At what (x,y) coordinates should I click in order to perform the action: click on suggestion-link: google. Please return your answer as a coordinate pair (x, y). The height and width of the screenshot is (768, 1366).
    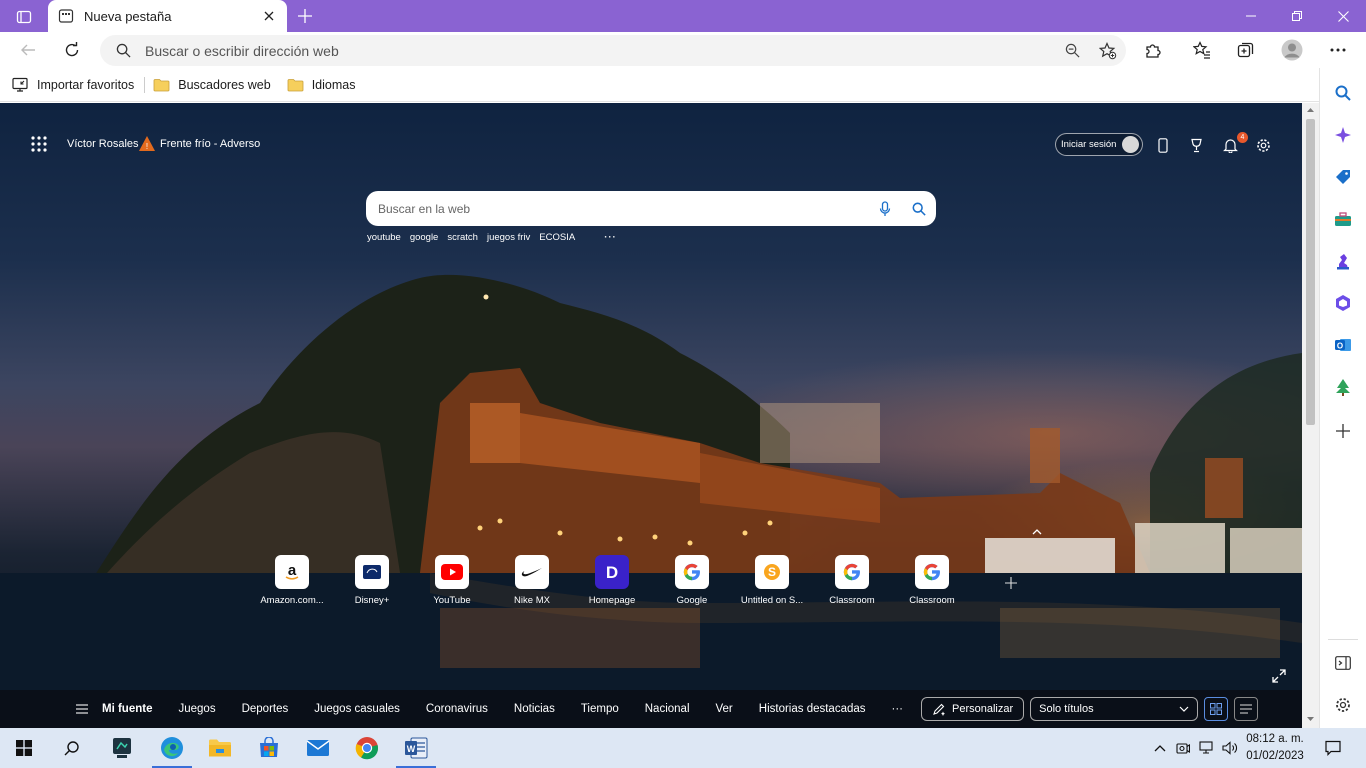
    Looking at the image, I should click on (424, 237).